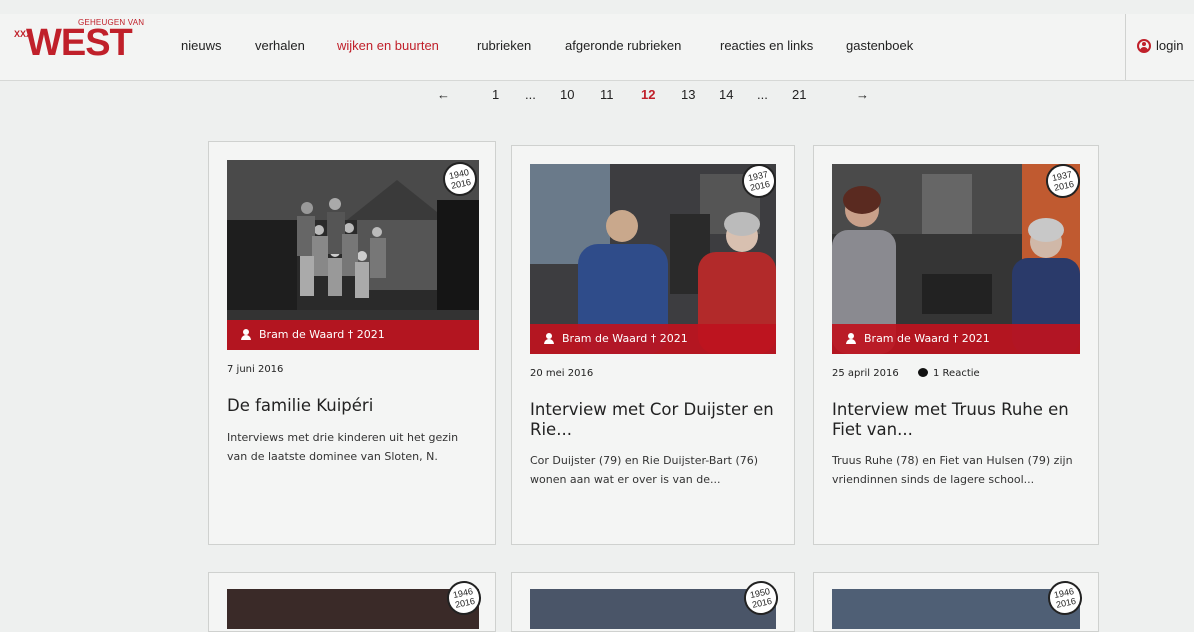  I want to click on pagination-page-10: 10, so click(567, 94).